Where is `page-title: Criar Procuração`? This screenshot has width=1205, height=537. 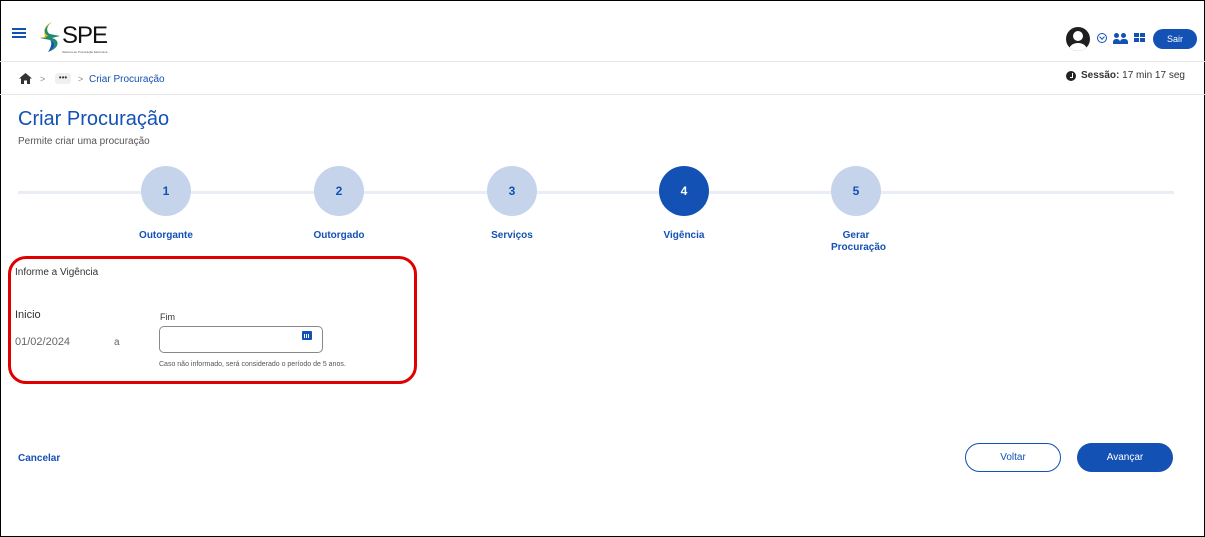
page-title: Criar Procuração is located at coordinates (94, 119).